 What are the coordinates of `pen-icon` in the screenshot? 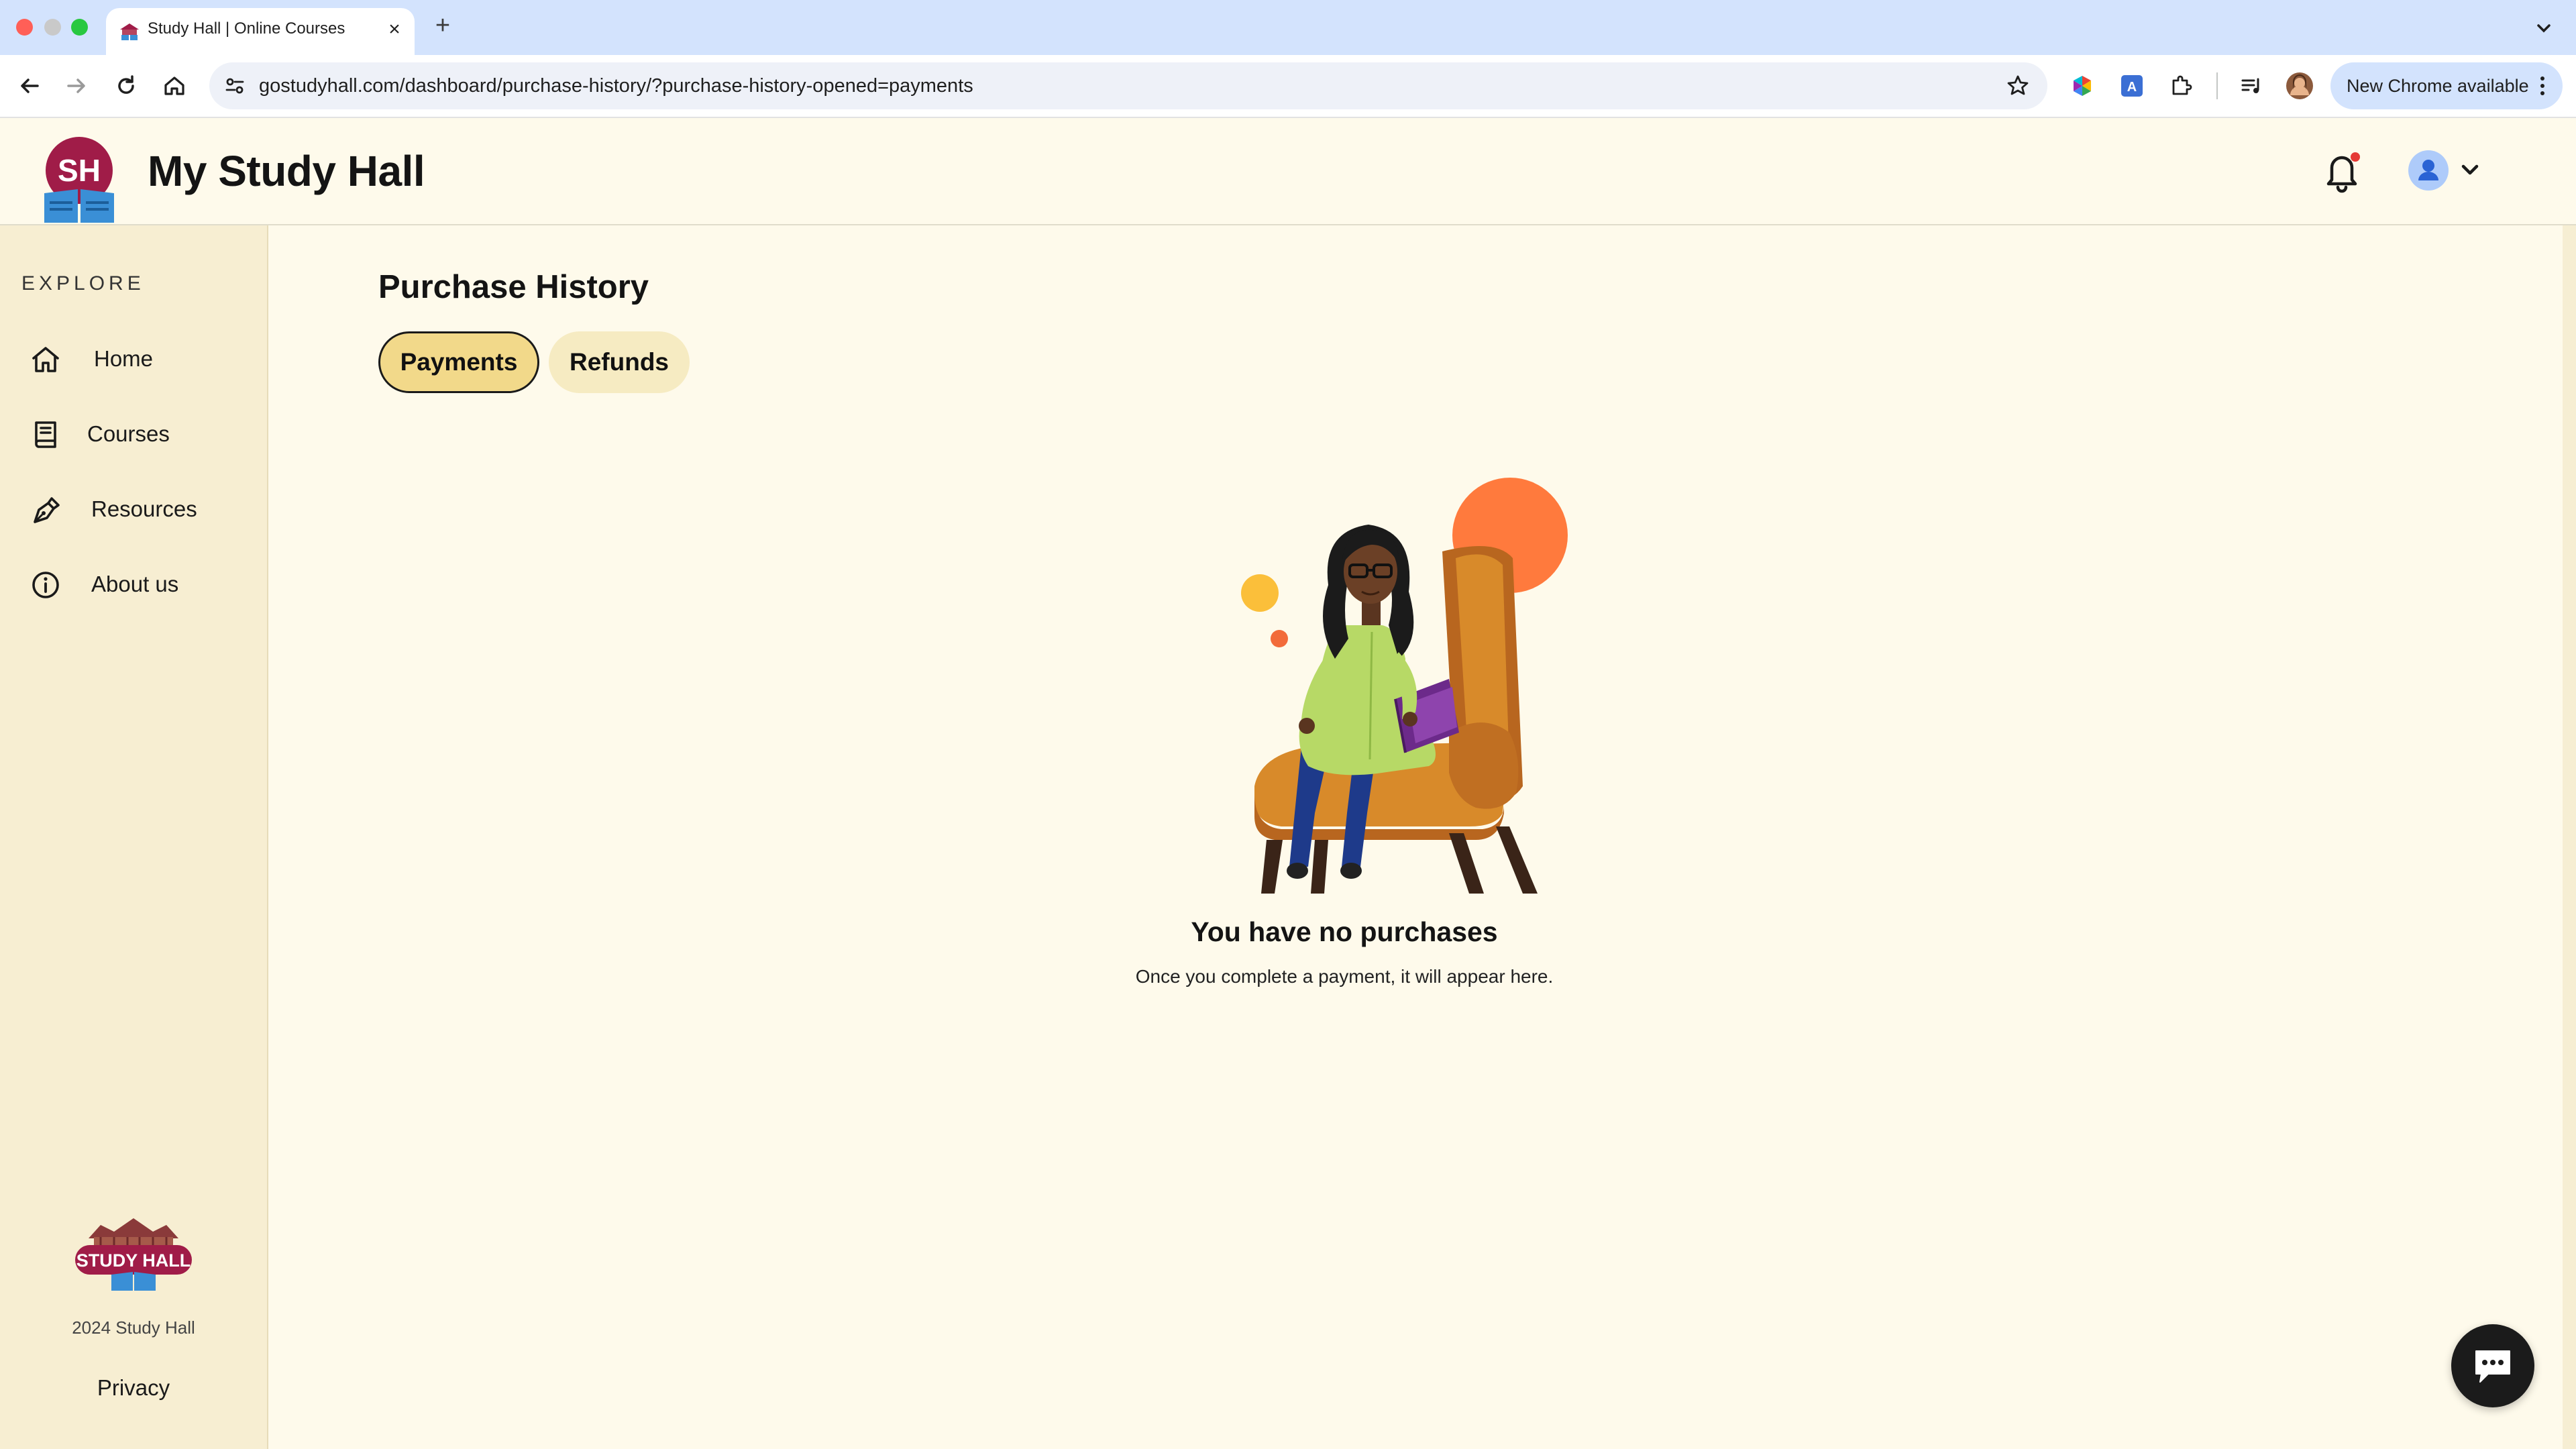 It's located at (47, 510).